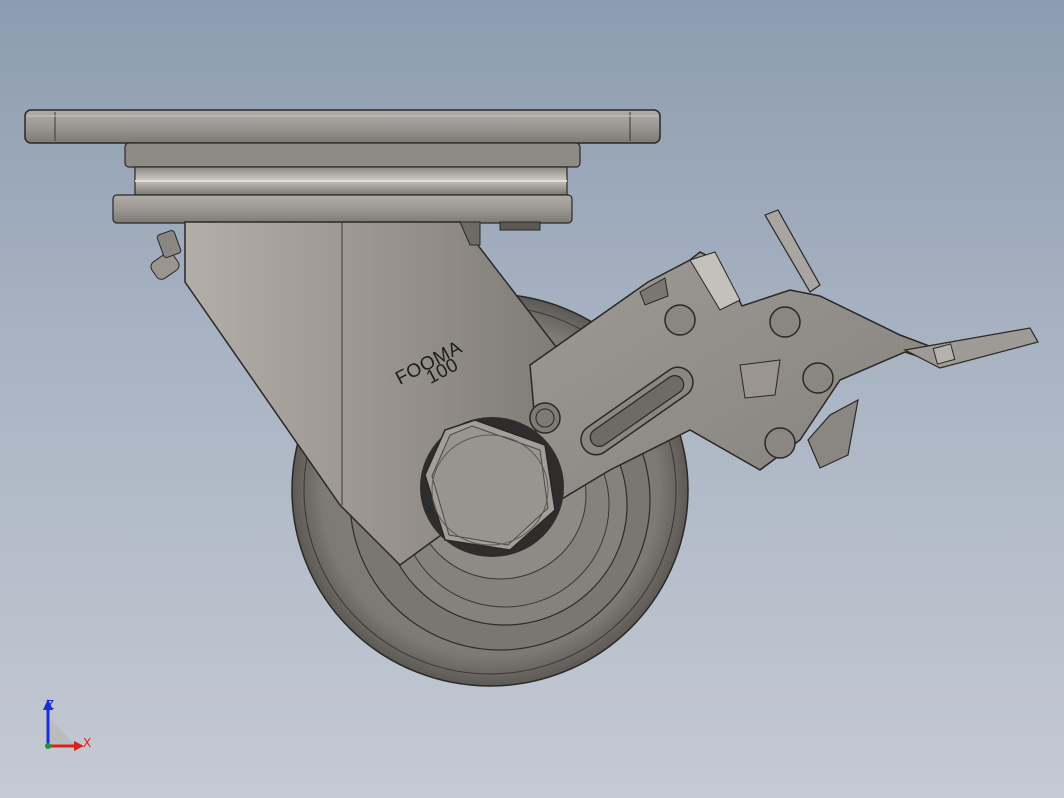 Image resolution: width=1064 pixels, height=798 pixels. Describe the element at coordinates (492, 487) in the screenshot. I see `axle-nut` at that location.